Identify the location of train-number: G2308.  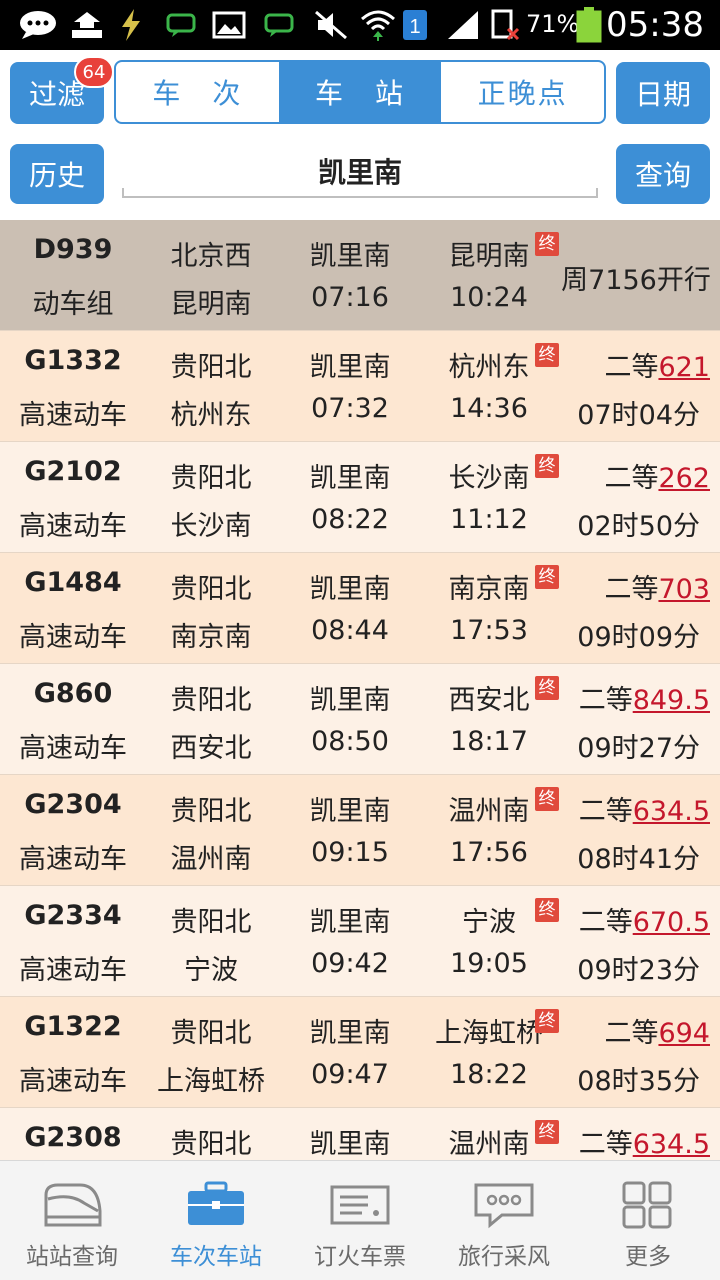
(73, 1137).